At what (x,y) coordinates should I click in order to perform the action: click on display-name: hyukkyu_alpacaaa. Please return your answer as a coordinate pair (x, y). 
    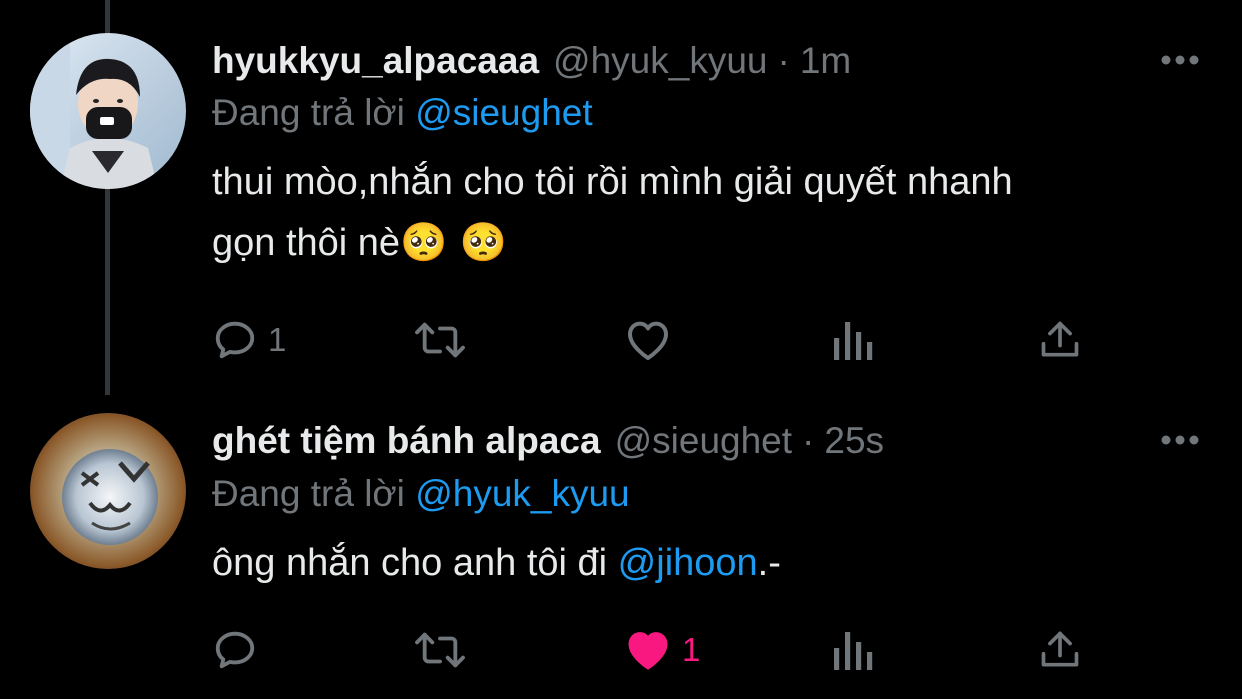
    Looking at the image, I should click on (375, 61).